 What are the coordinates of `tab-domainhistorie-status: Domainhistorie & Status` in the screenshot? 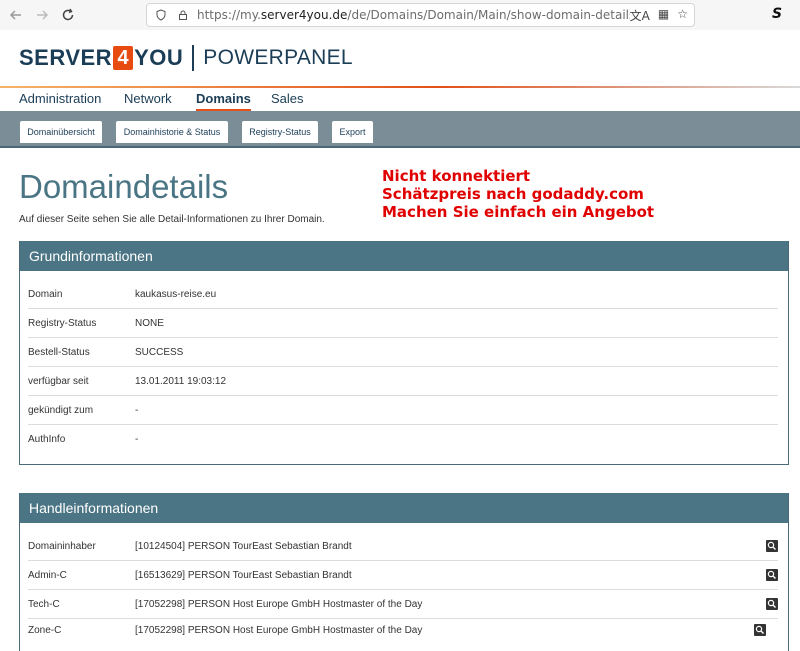 It's located at (172, 132).